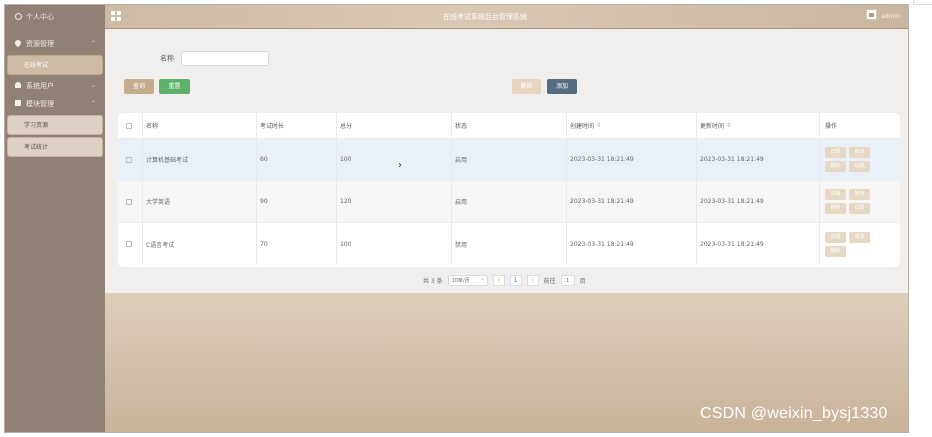 The image size is (932, 437). What do you see at coordinates (93, 85) in the screenshot?
I see `chevron-down-icon: ⌄` at bounding box center [93, 85].